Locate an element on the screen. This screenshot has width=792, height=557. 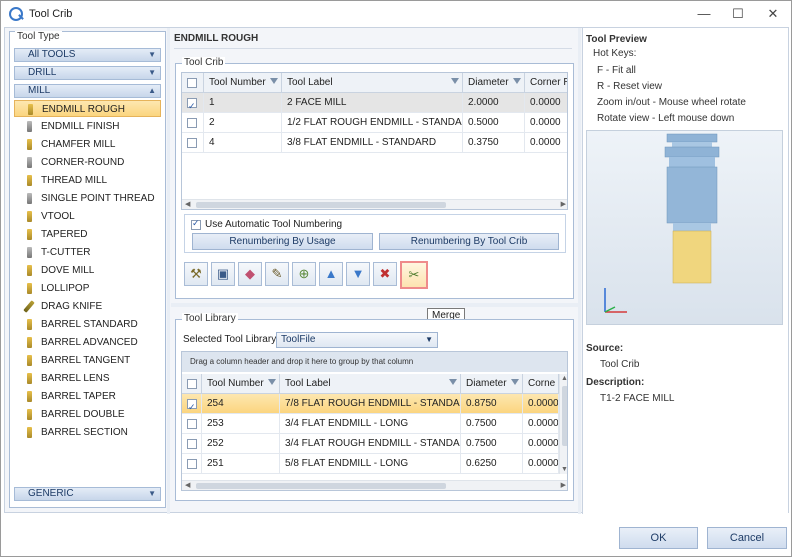
save-button: ▣ is located at coordinates (223, 274).